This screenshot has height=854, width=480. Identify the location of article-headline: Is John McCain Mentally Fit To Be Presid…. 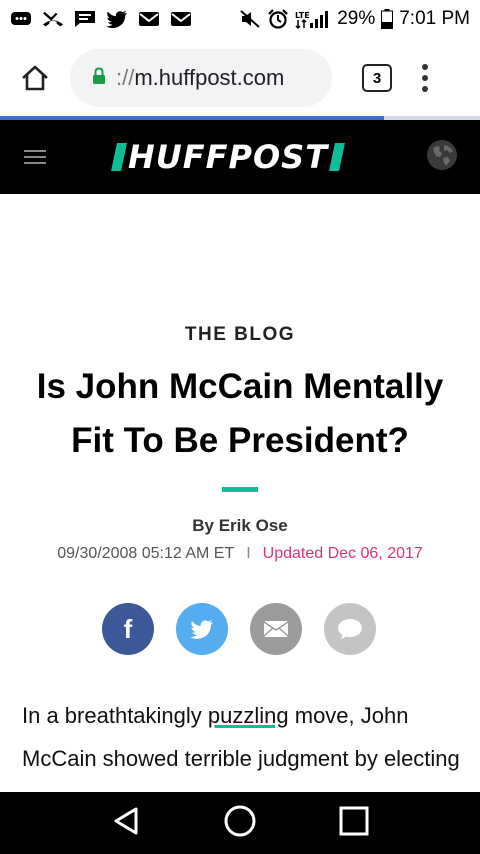
(240, 413).